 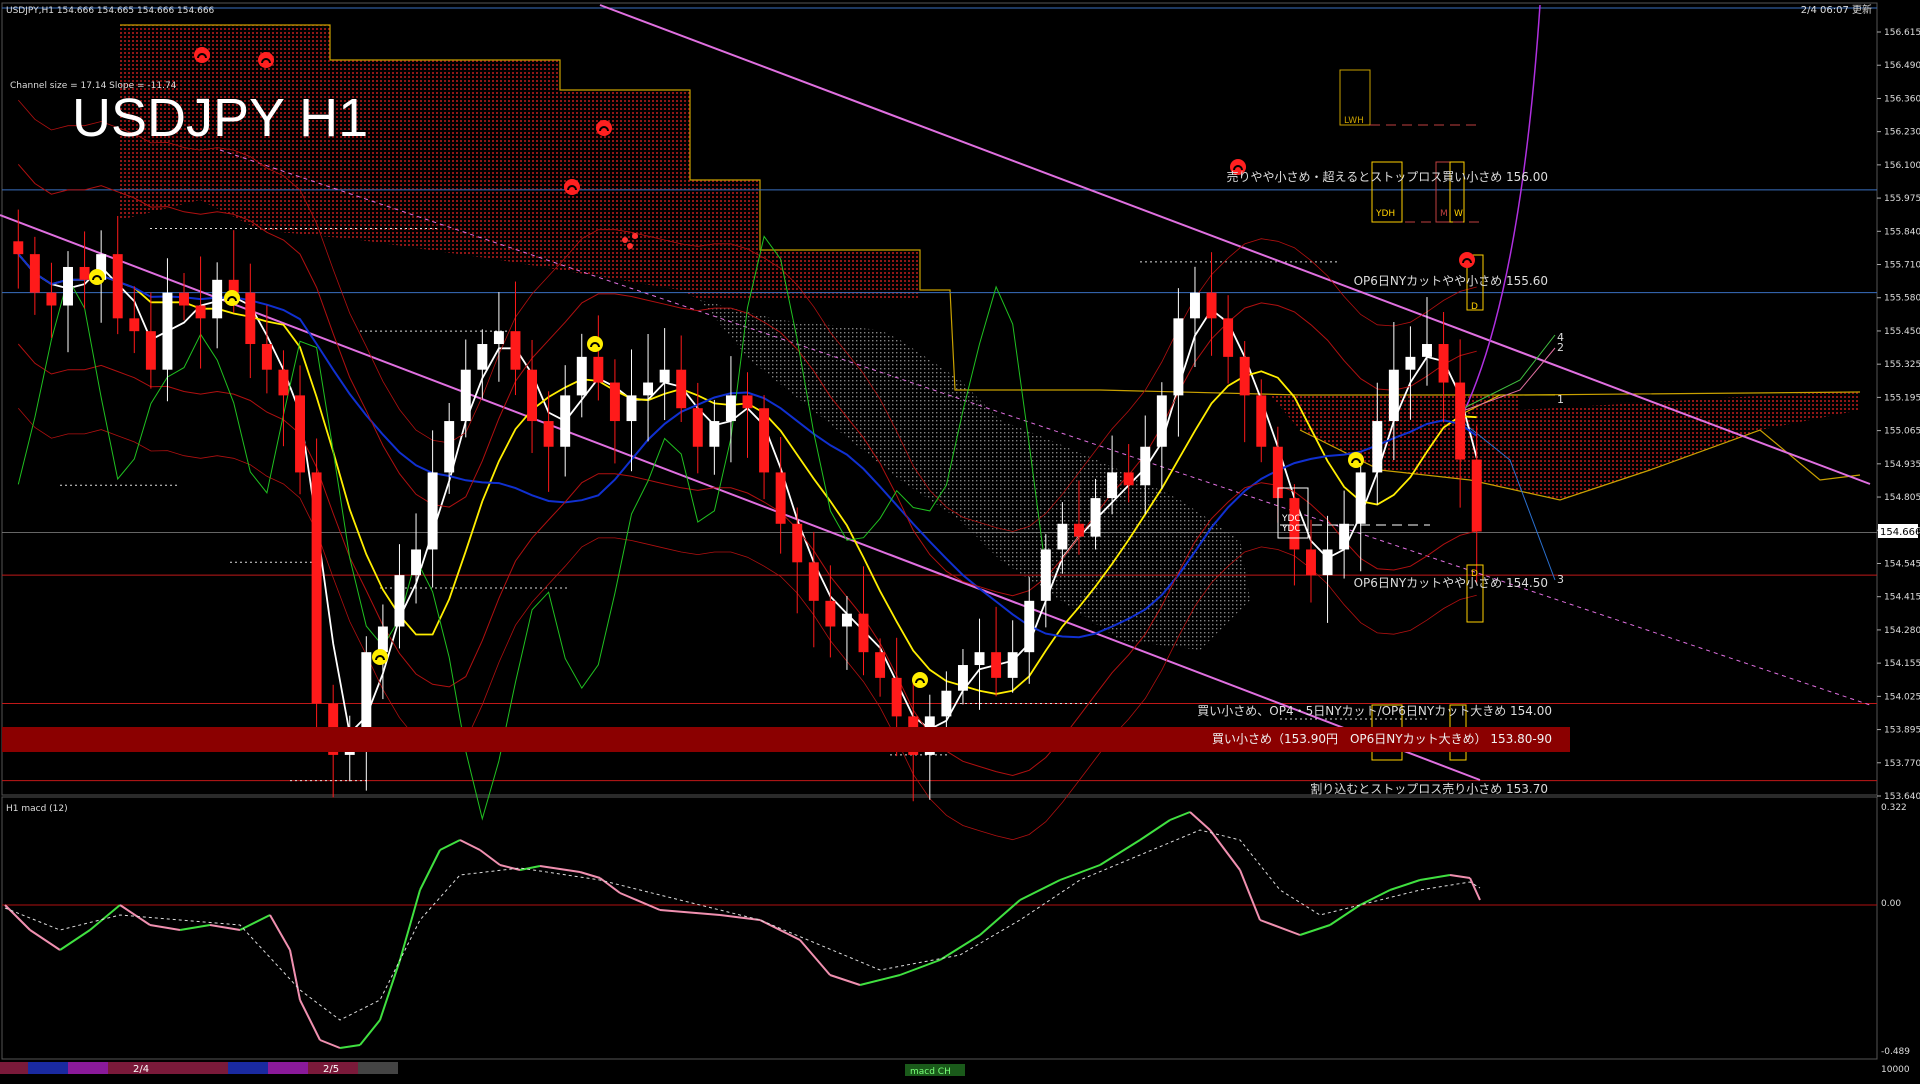 I want to click on price-tick-label: 154.025, so click(x=1902, y=697).